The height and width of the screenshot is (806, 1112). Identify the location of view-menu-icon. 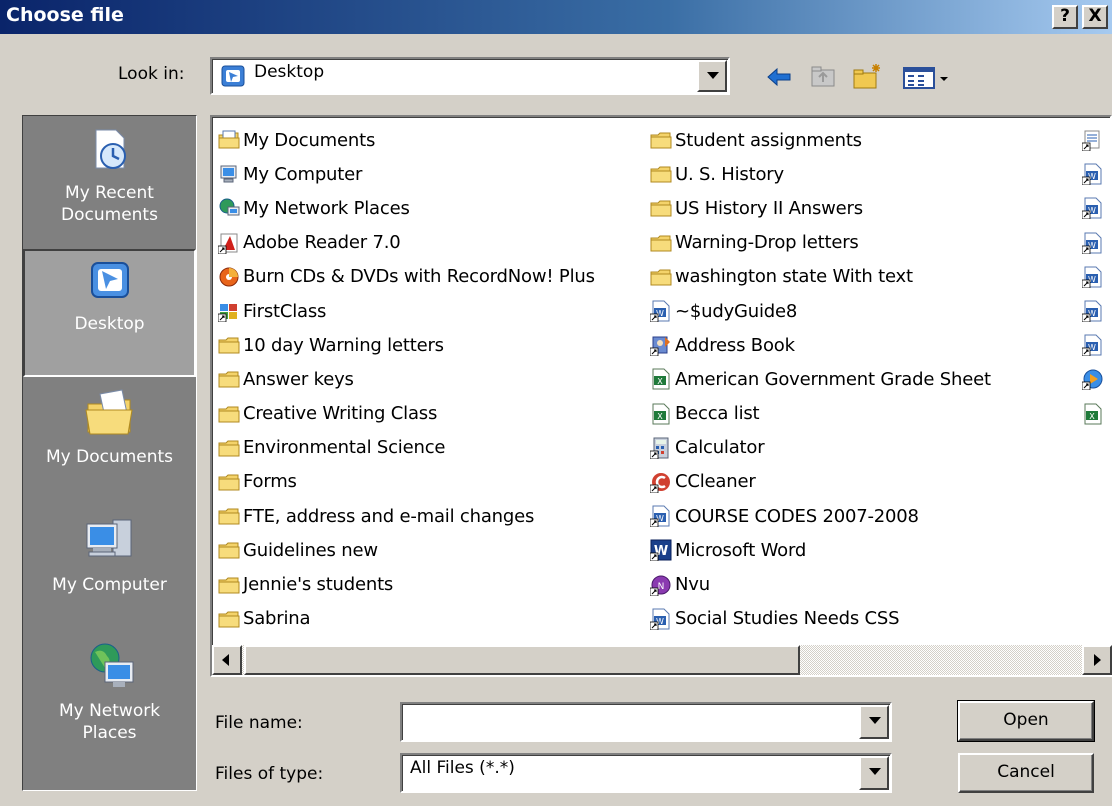
(928, 77).